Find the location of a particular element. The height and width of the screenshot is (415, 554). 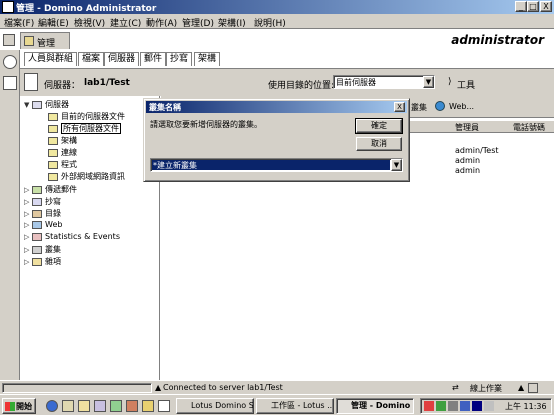

tree-node-servers: ▼ 伺服器 is located at coordinates (46, 104).